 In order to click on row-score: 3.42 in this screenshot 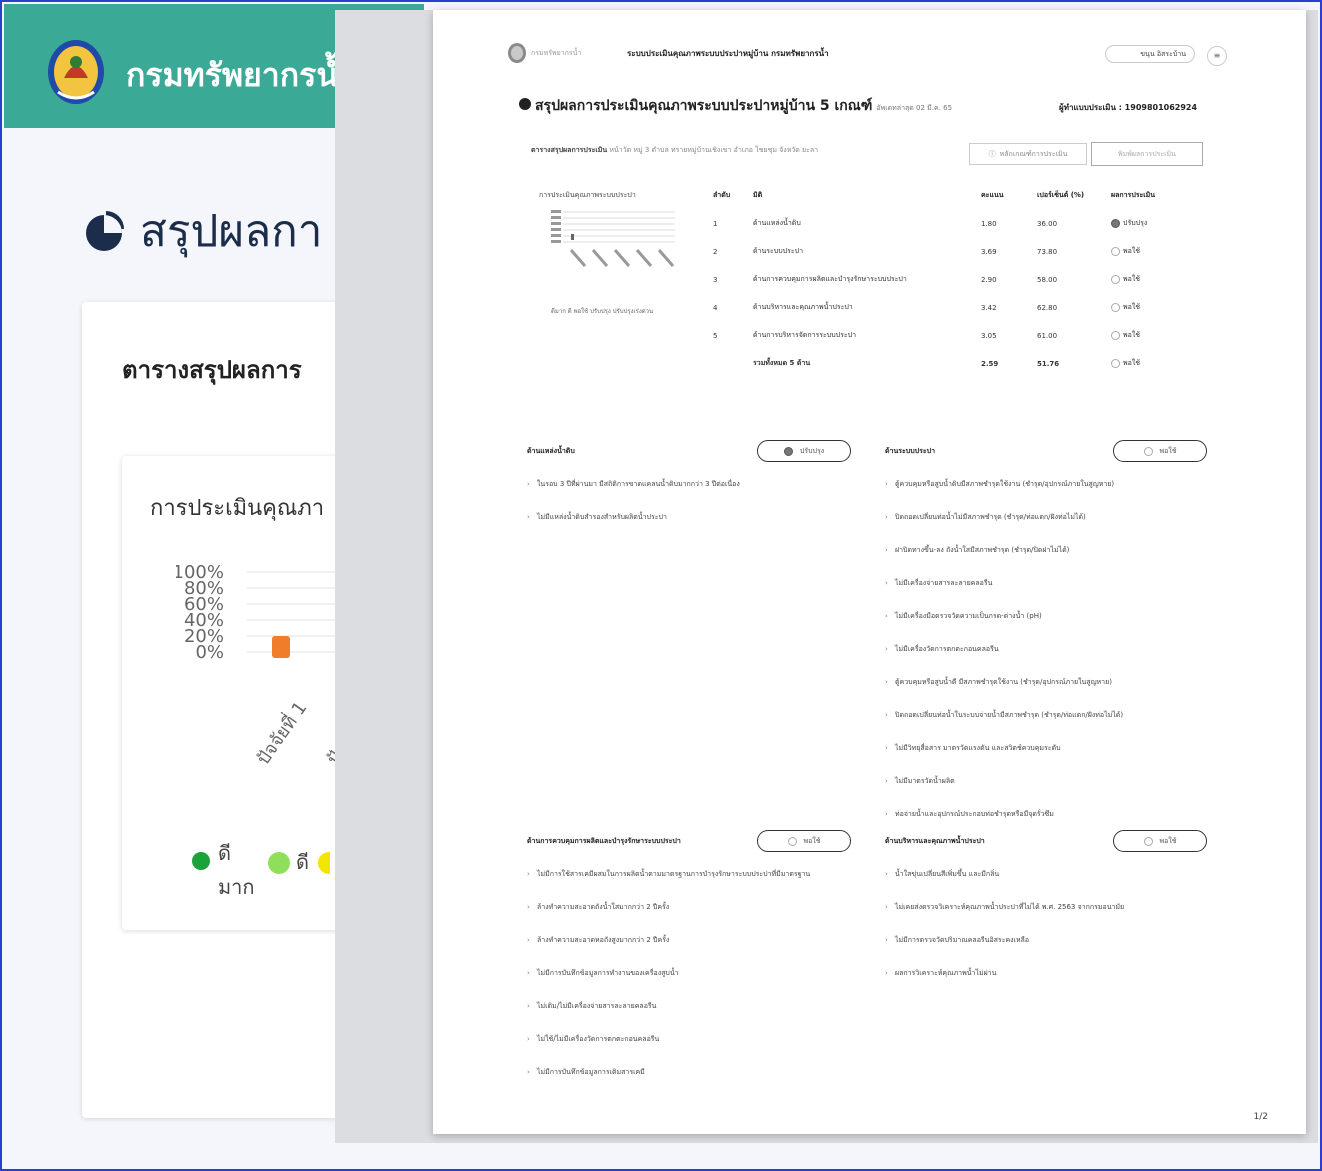, I will do `click(989, 307)`.